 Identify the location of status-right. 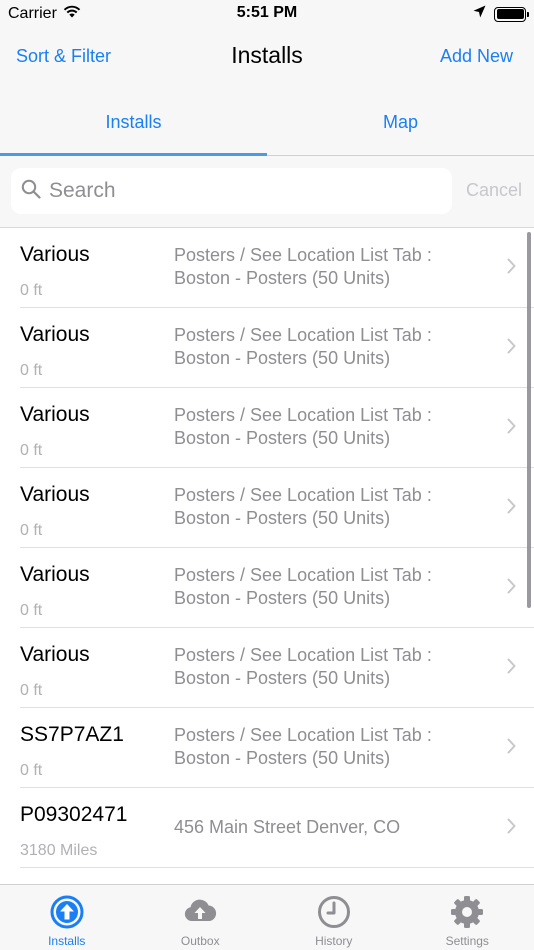
(501, 14).